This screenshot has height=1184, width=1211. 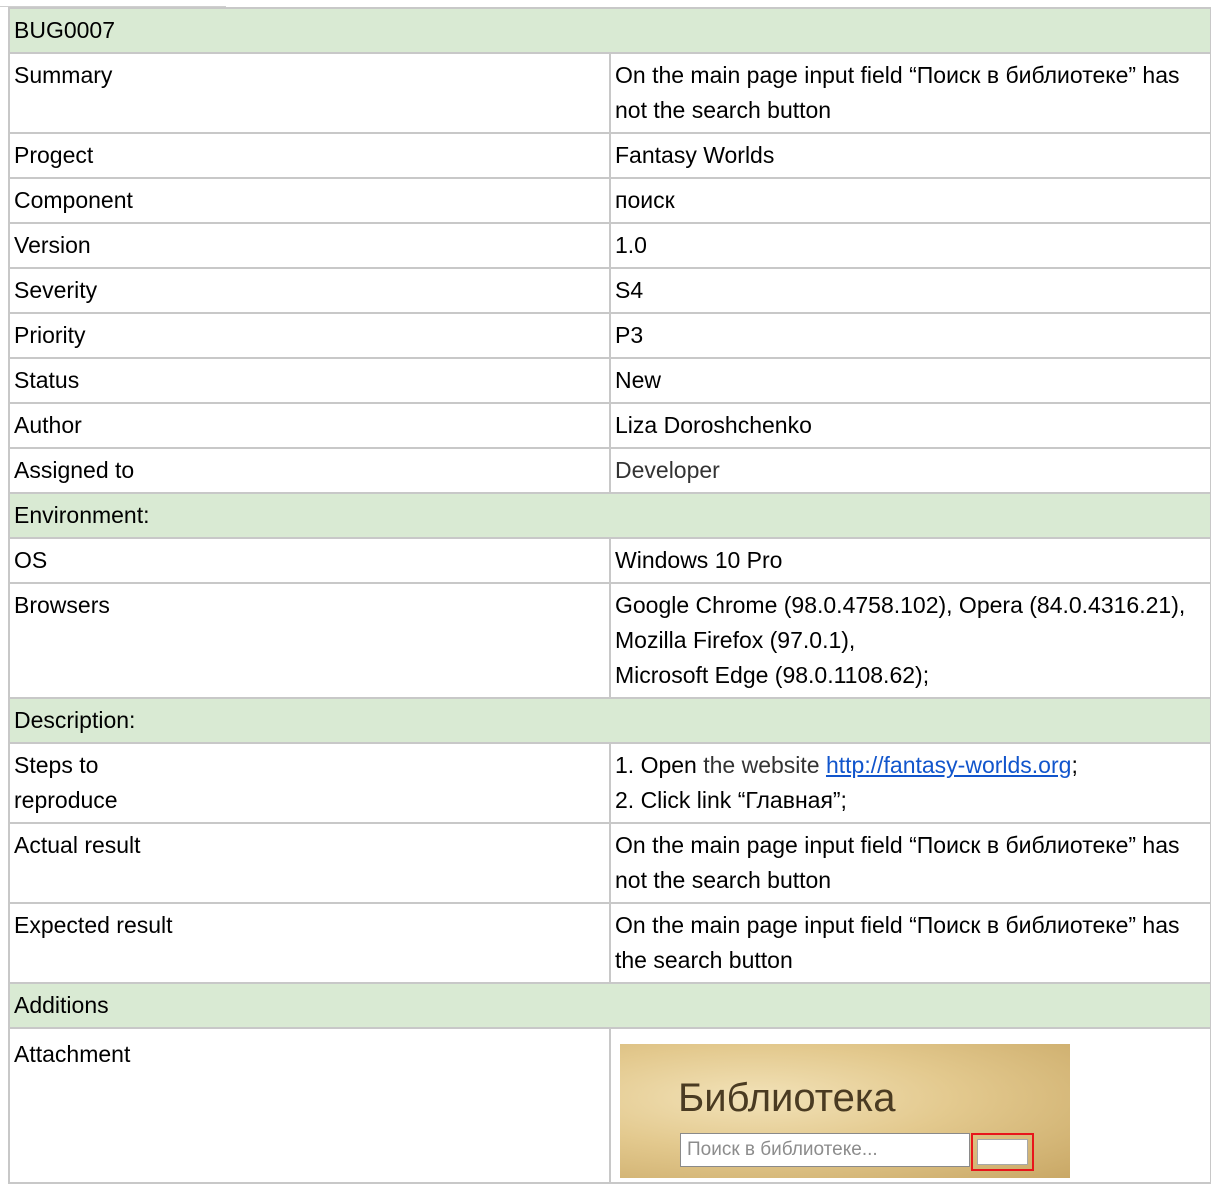 I want to click on os-label: OS, so click(x=309, y=560).